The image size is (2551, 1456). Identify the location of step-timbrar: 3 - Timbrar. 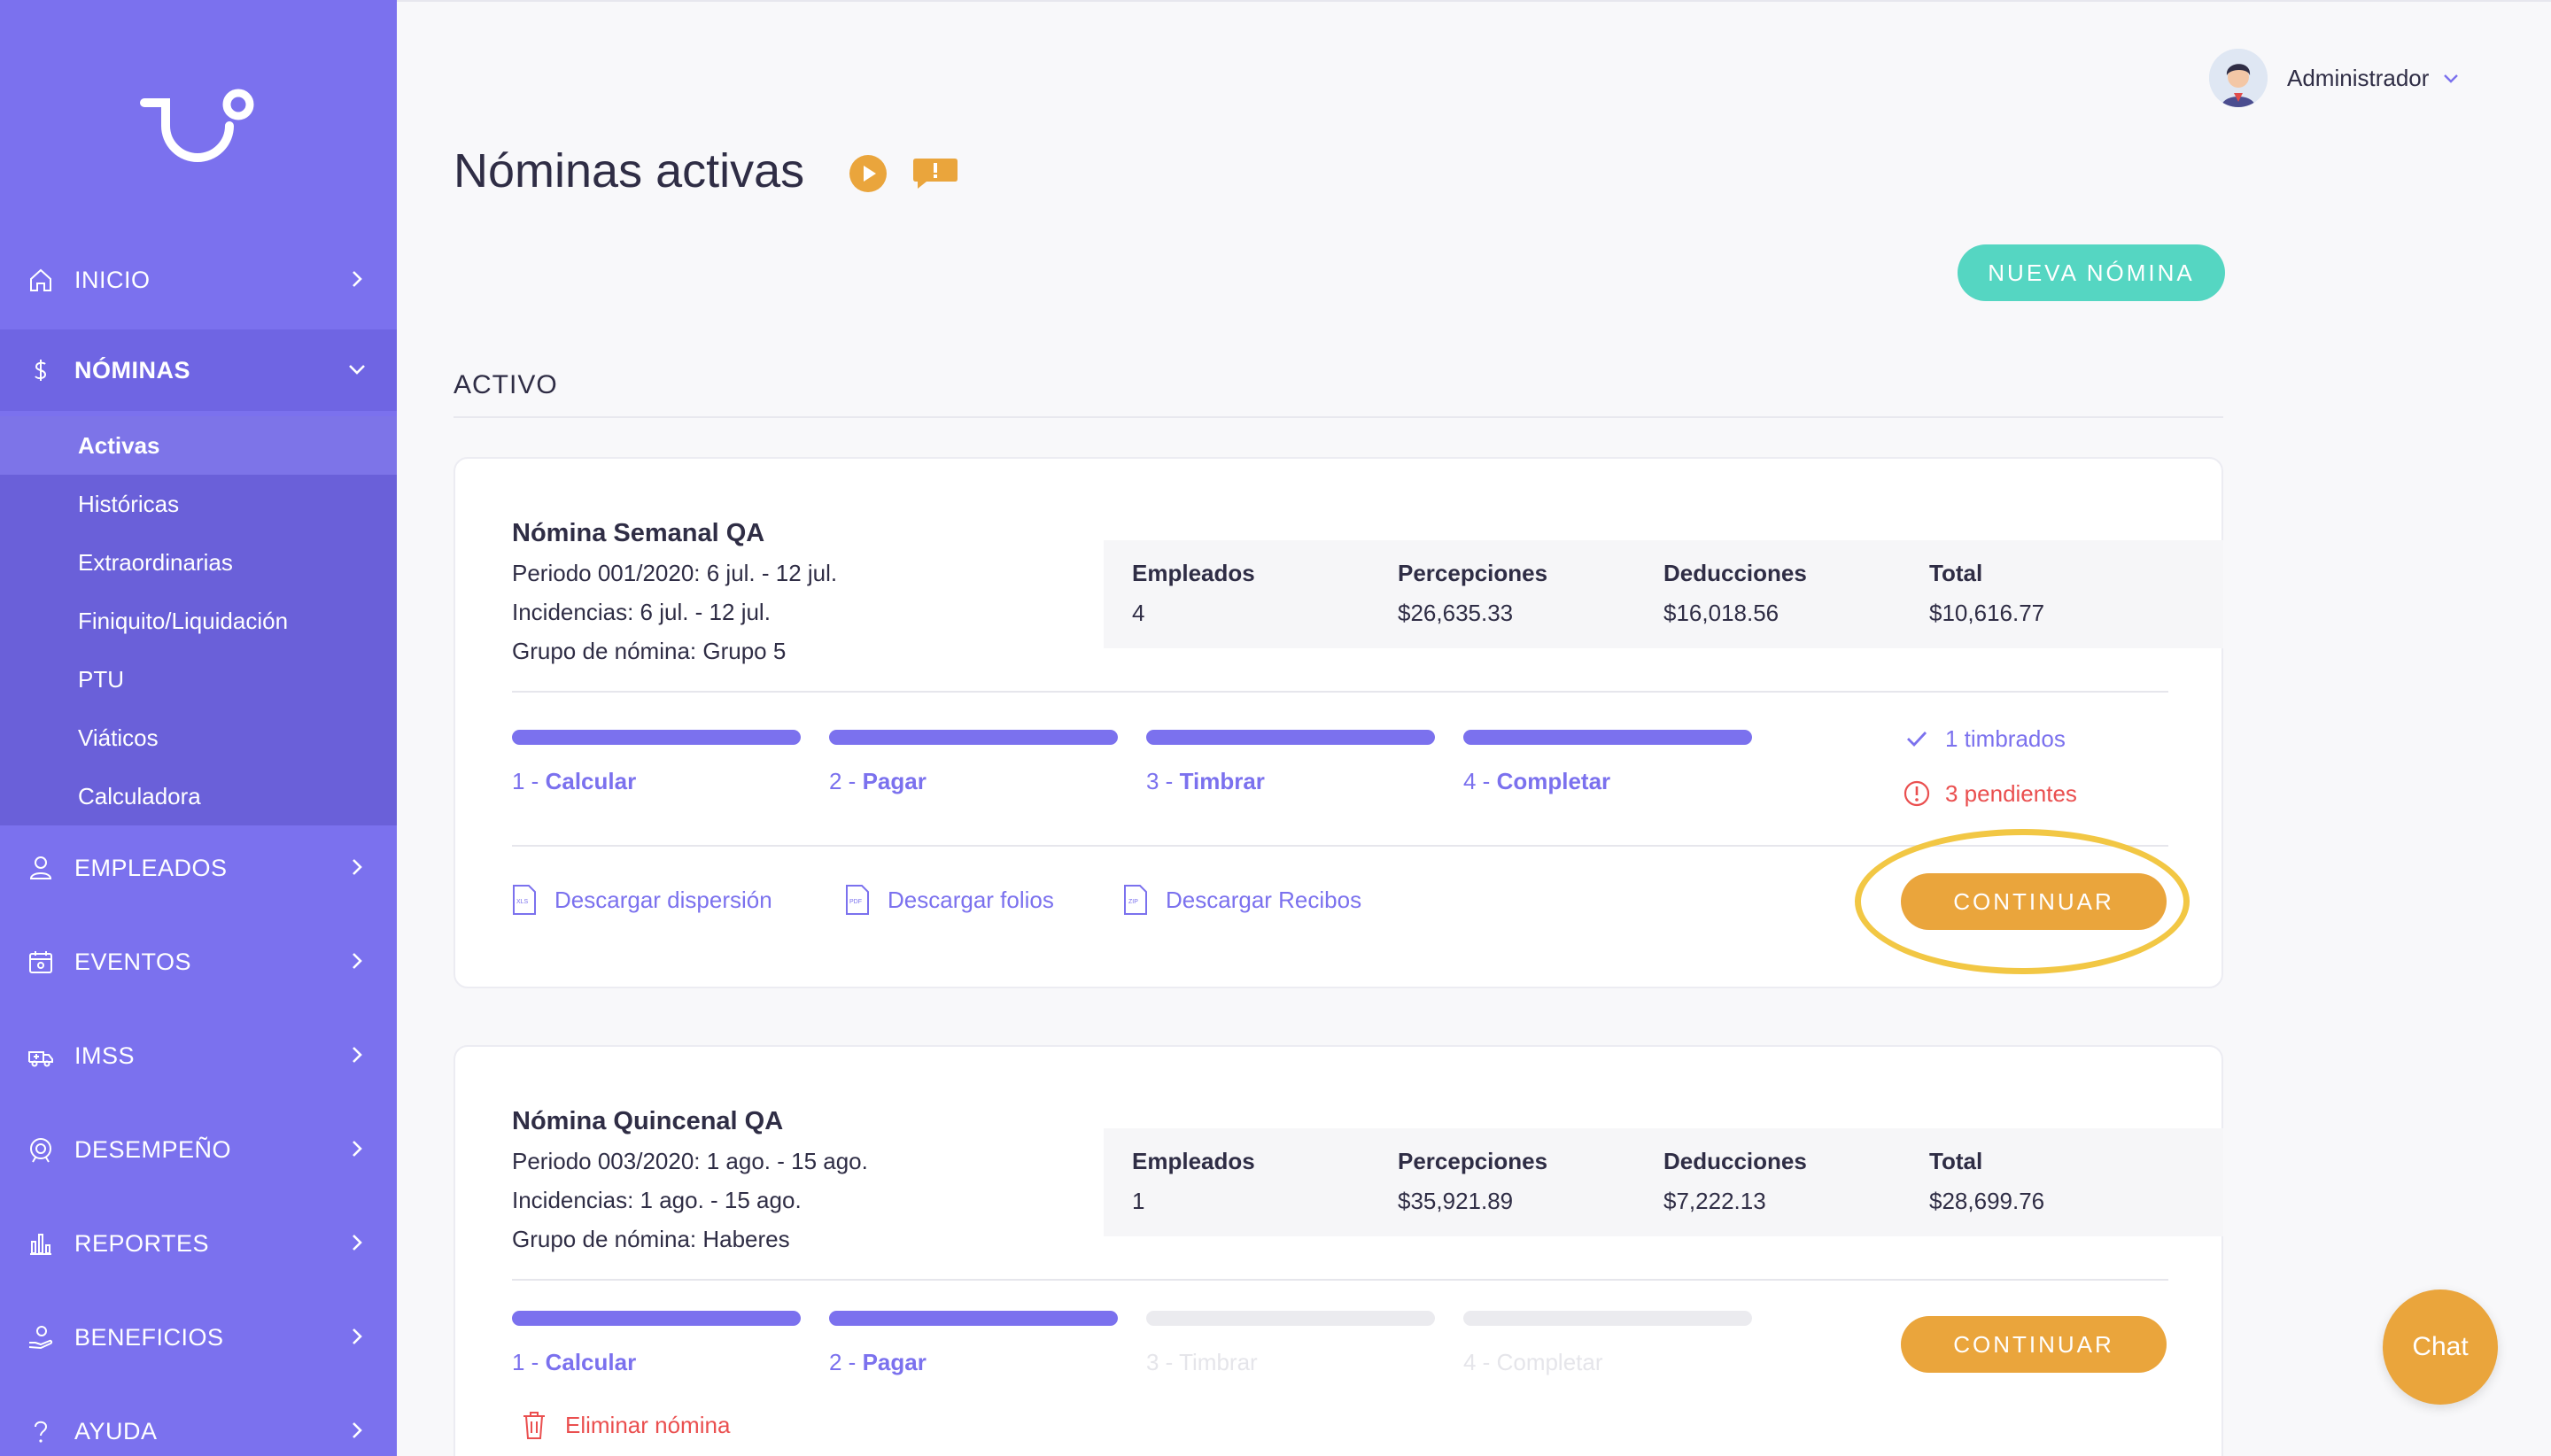
(1290, 762).